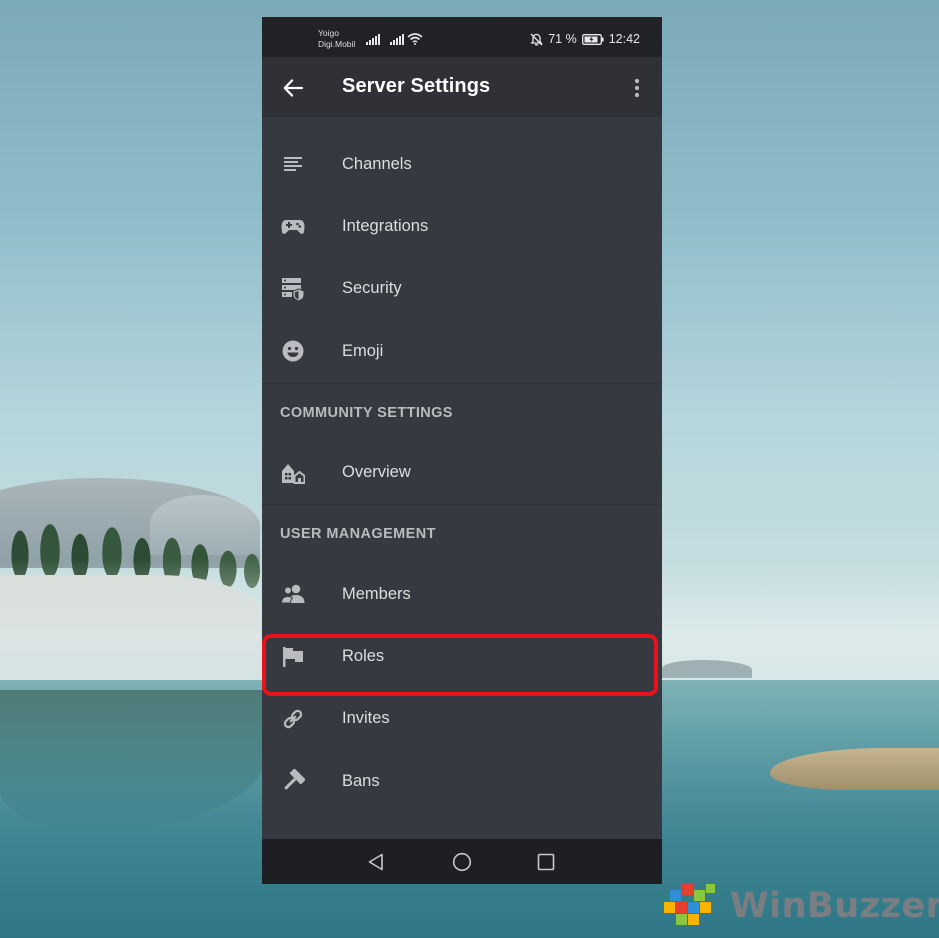 This screenshot has width=939, height=938. What do you see at coordinates (293, 719) in the screenshot?
I see `link-icon` at bounding box center [293, 719].